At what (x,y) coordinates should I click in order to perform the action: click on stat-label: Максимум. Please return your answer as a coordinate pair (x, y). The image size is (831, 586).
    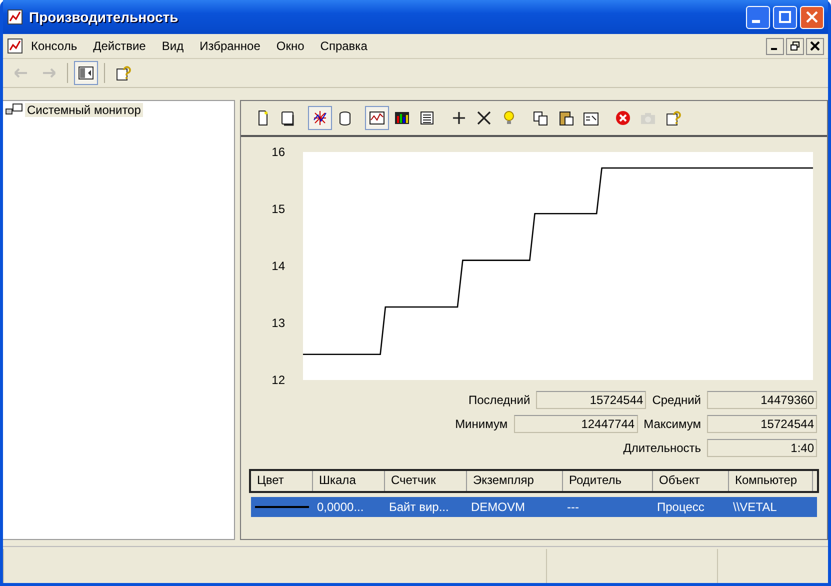
    Looking at the image, I should click on (672, 424).